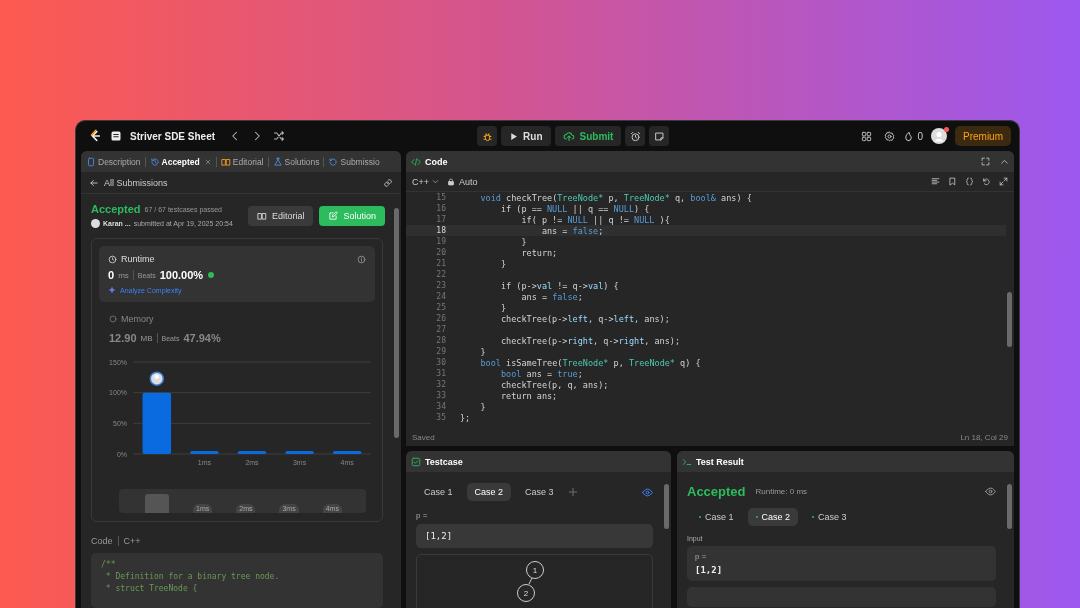 Image resolution: width=1080 pixels, height=608 pixels. Describe the element at coordinates (174, 161) in the screenshot. I see `panel-tab: Accepted` at that location.